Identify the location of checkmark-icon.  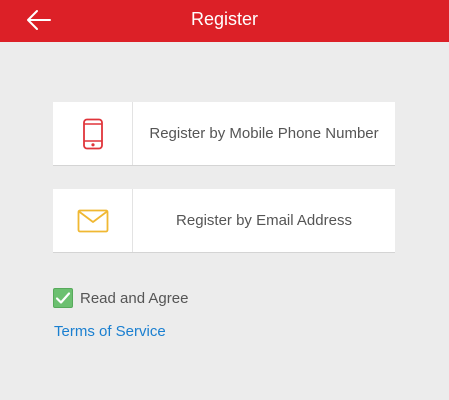
(63, 298).